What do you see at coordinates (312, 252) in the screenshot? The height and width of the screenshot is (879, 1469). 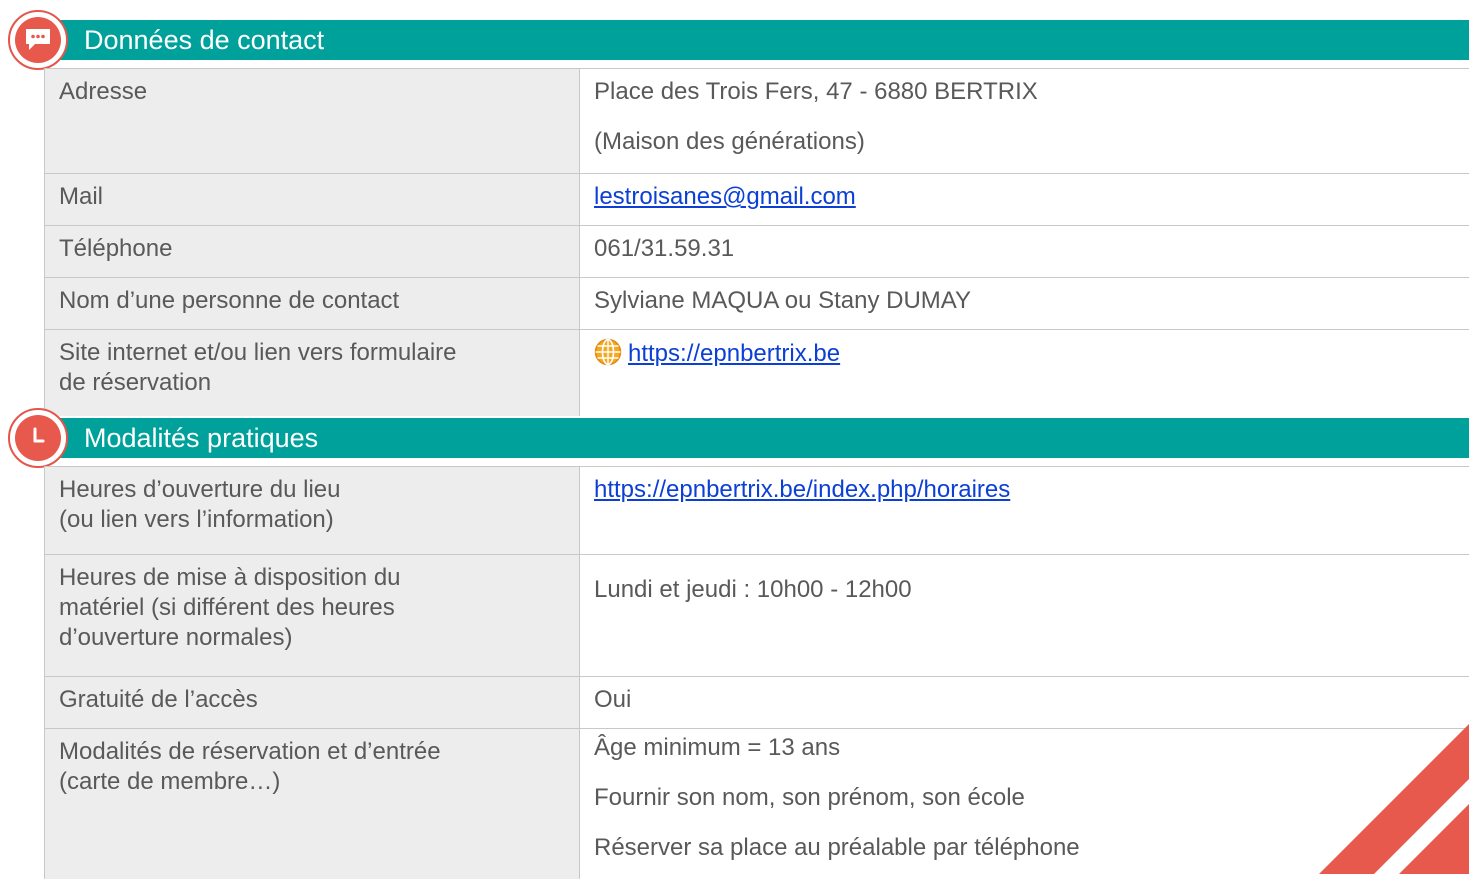 I see `row-label: Téléphone` at bounding box center [312, 252].